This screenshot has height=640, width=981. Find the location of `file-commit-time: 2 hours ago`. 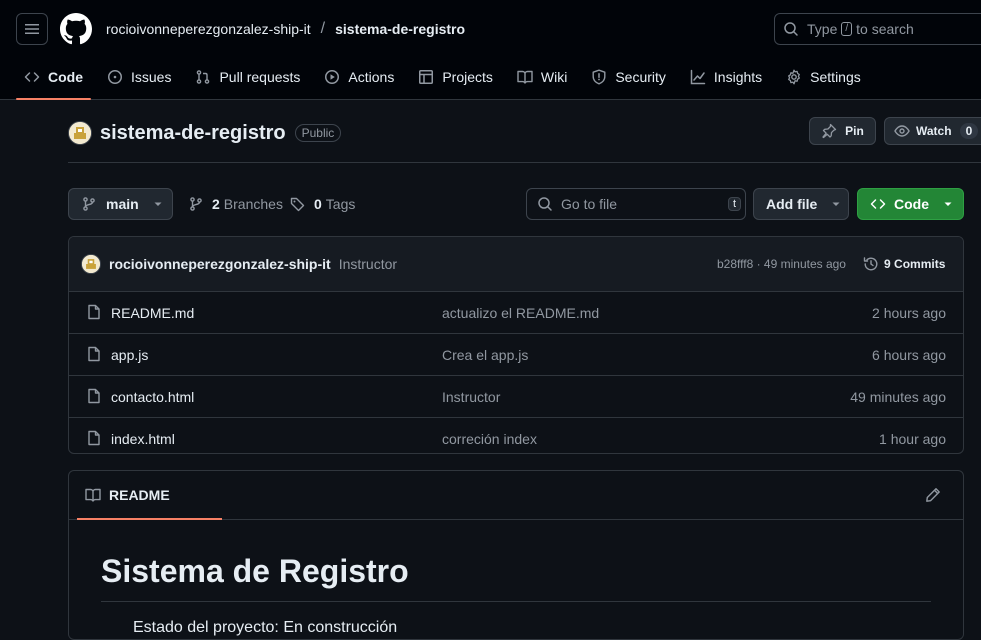

file-commit-time: 2 hours ago is located at coordinates (909, 312).